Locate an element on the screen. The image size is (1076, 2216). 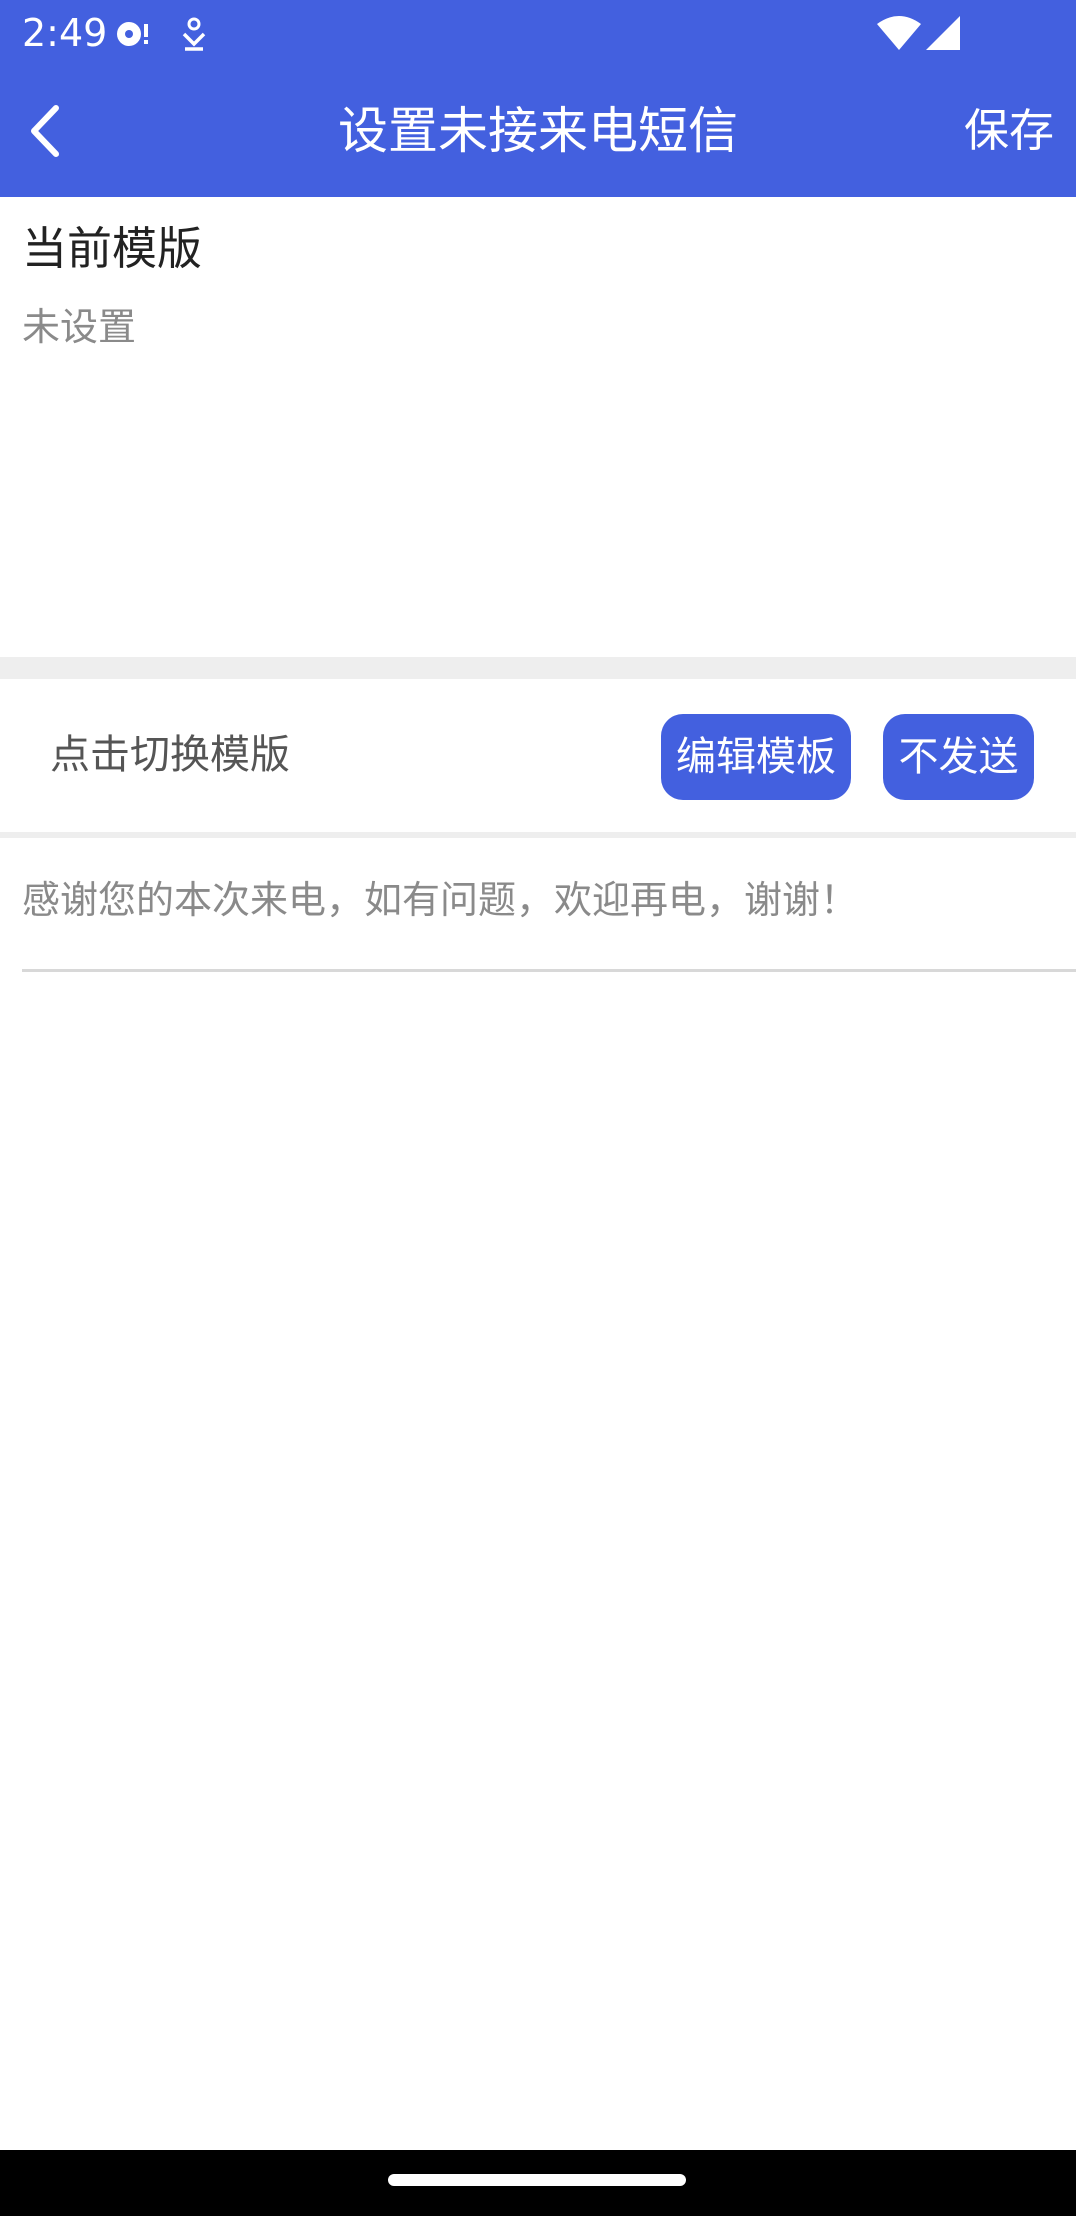
page-title: 设置未接来电短信 is located at coordinates (538, 131).